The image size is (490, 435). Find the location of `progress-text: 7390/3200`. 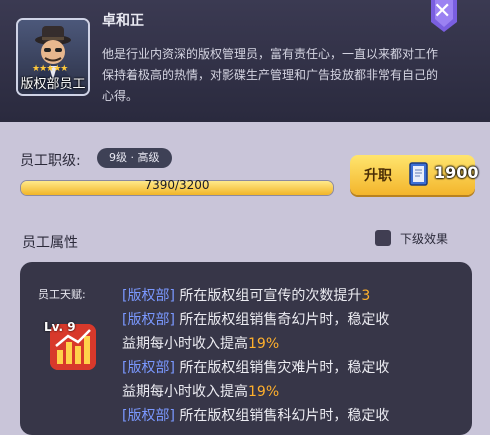

progress-text: 7390/3200 is located at coordinates (177, 185).